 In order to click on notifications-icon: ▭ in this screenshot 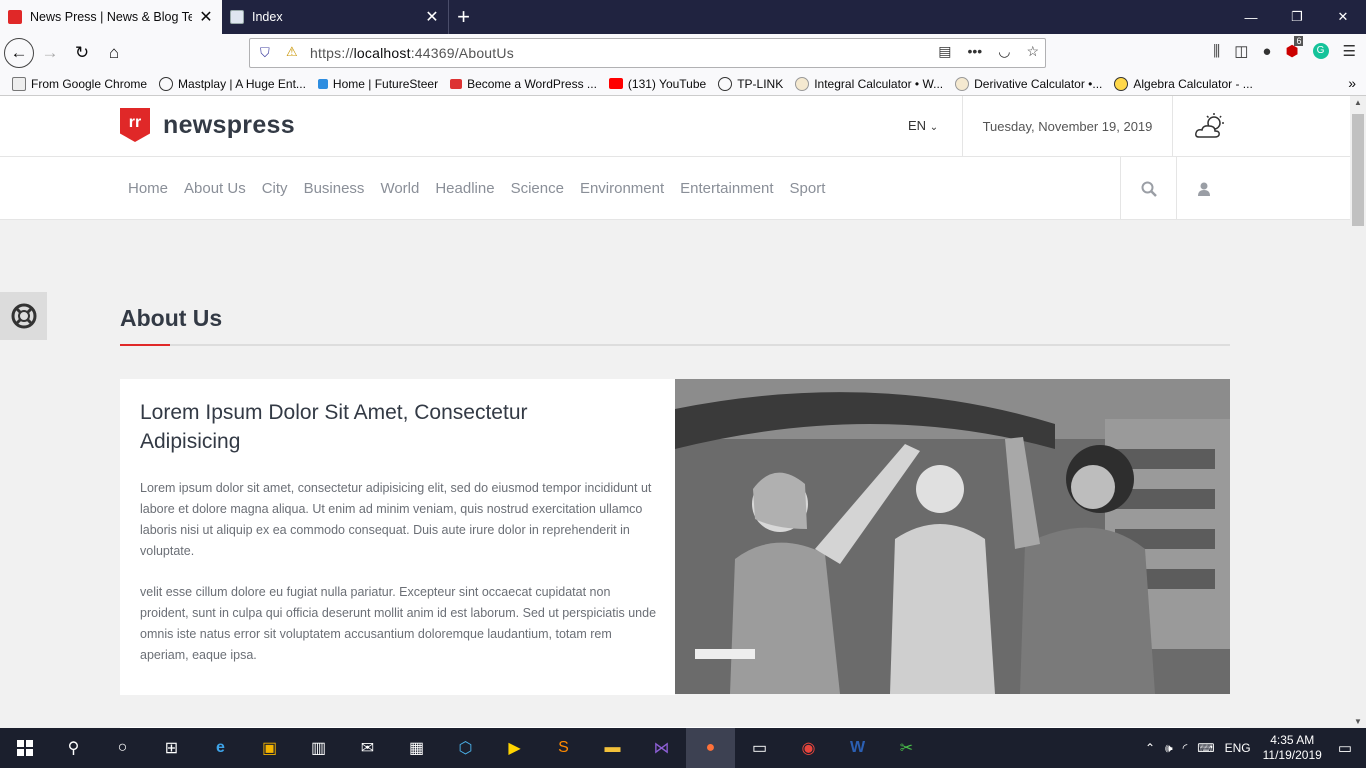, I will do `click(1345, 748)`.